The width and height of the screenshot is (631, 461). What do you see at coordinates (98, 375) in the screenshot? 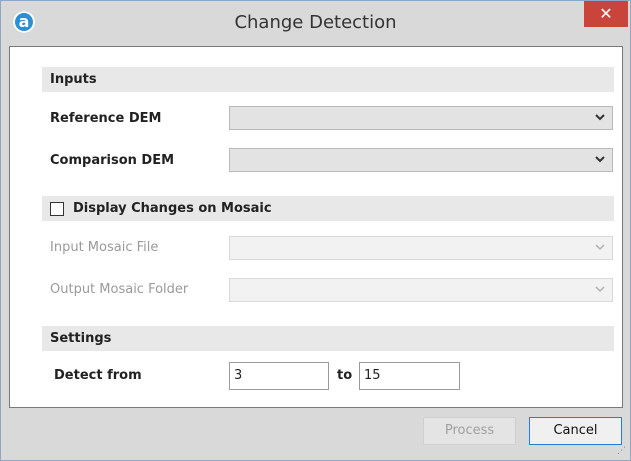
I see `detect-from-label: Detect from` at bounding box center [98, 375].